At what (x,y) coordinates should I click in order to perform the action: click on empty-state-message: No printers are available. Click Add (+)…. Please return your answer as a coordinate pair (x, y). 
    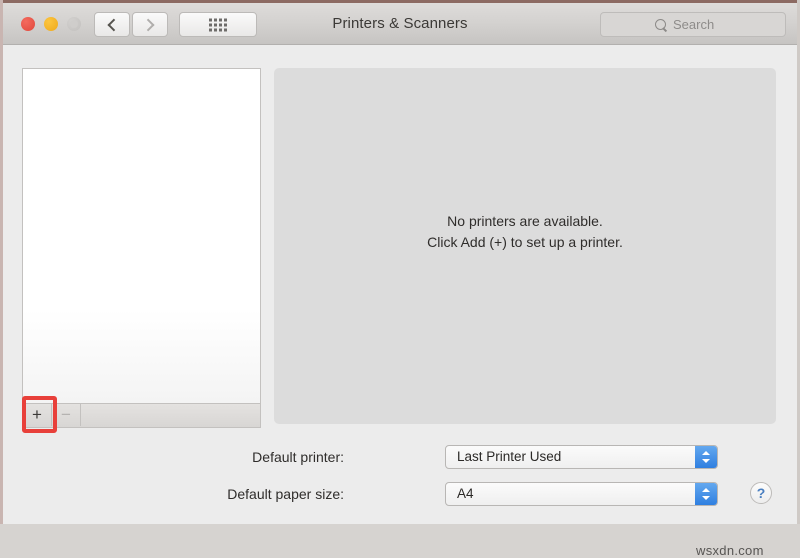
    Looking at the image, I should click on (525, 232).